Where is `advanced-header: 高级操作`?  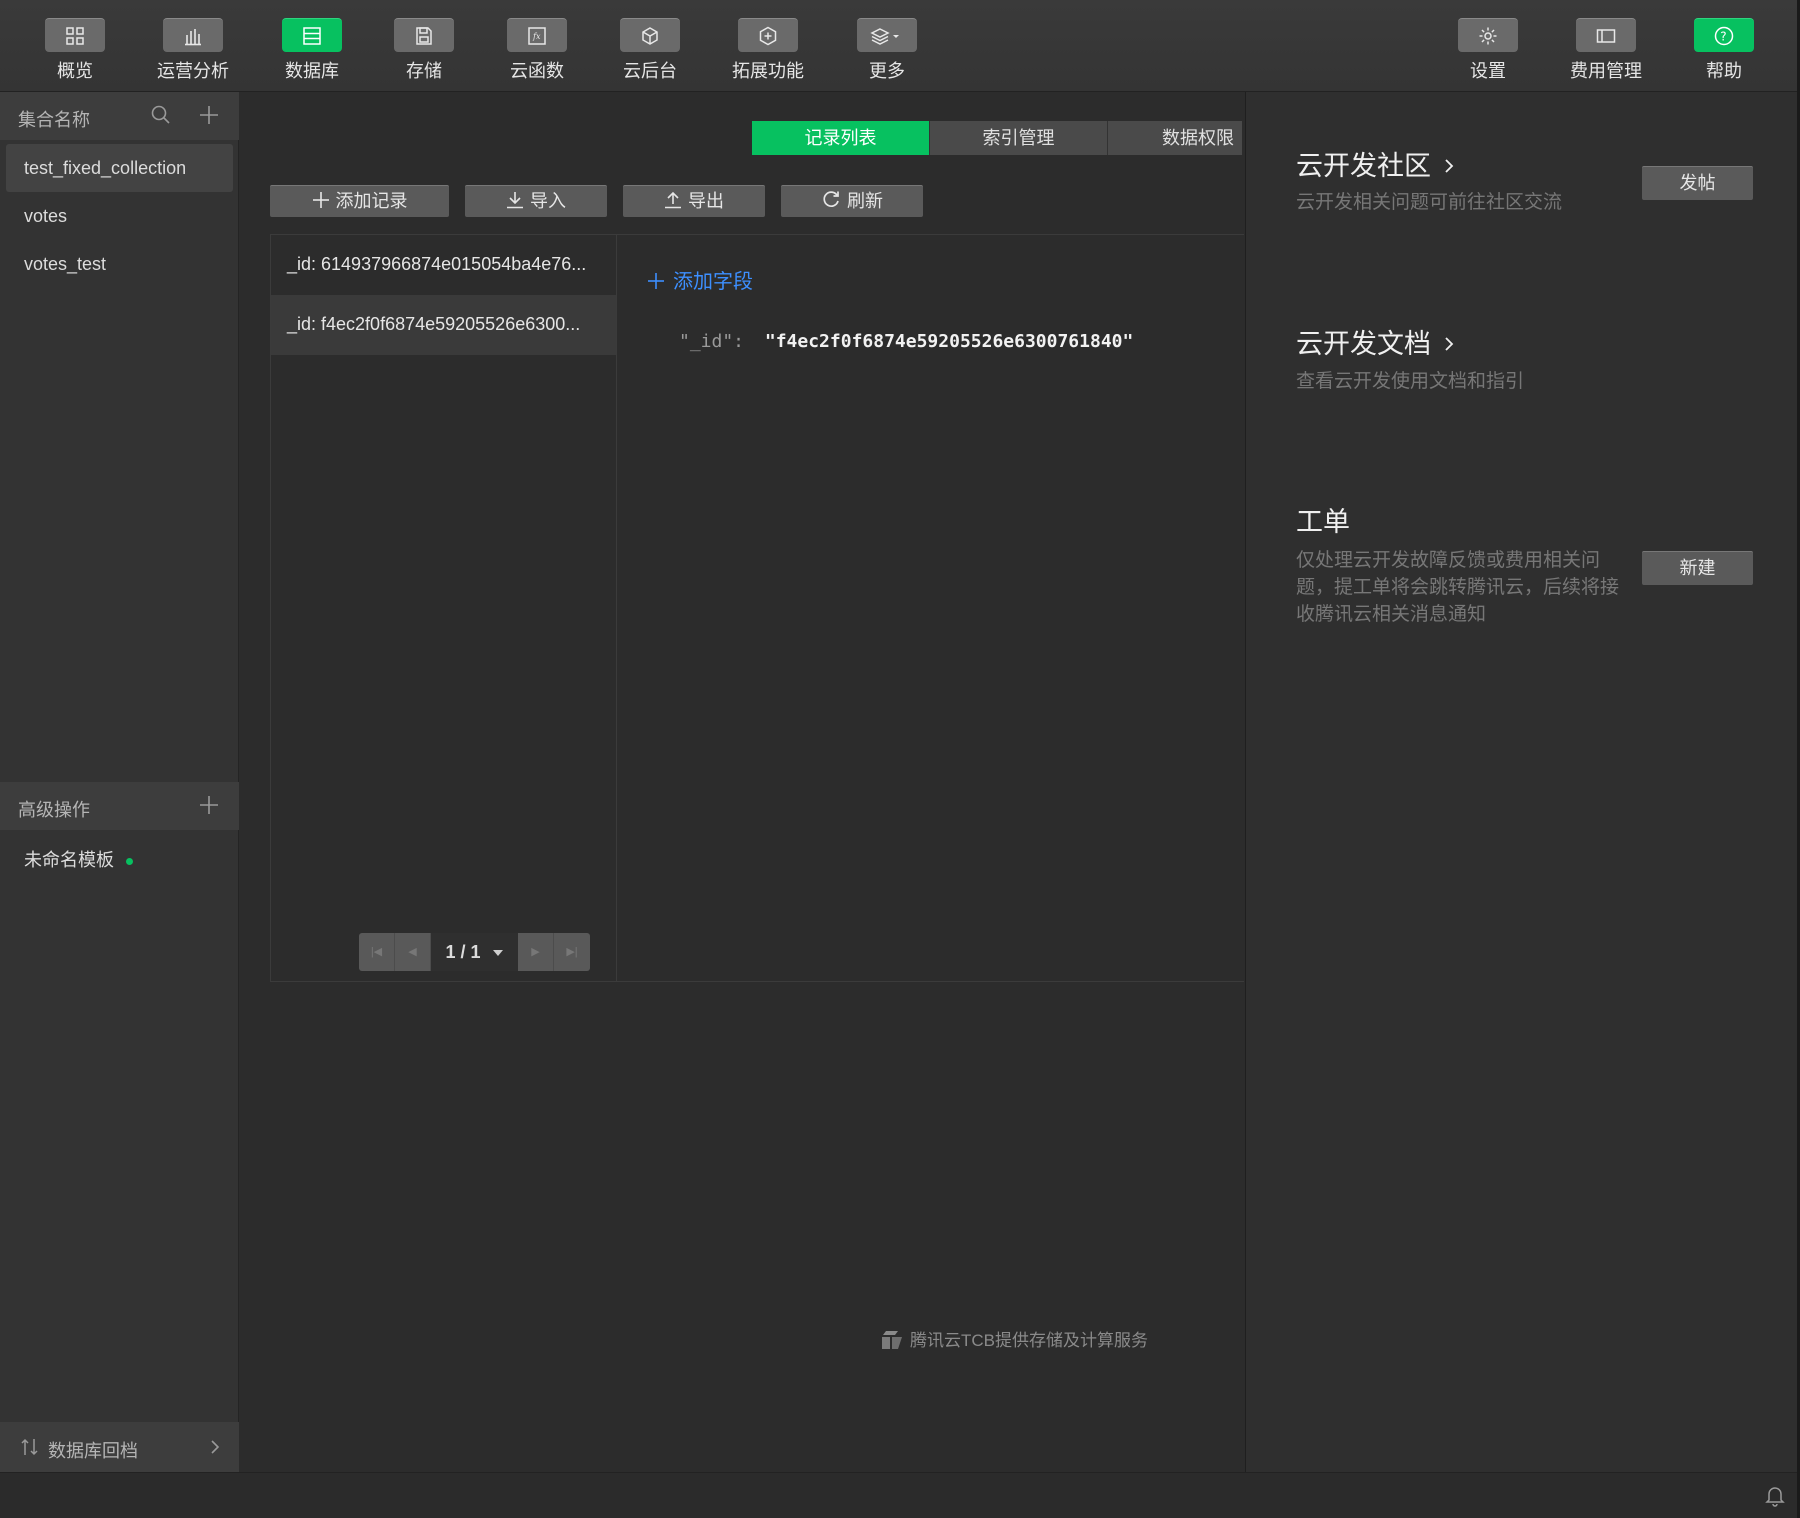
advanced-header: 高级操作 is located at coordinates (119, 806).